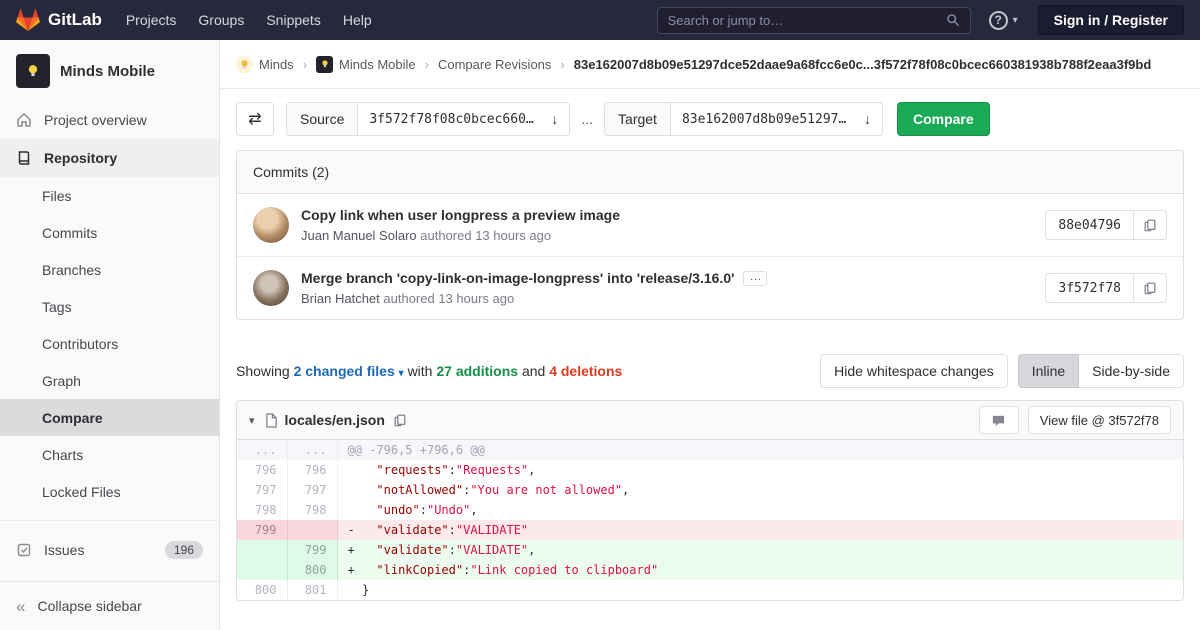 This screenshot has height=630, width=1200. I want to click on side-by-side-view-button: Side-by-side, so click(1131, 371).